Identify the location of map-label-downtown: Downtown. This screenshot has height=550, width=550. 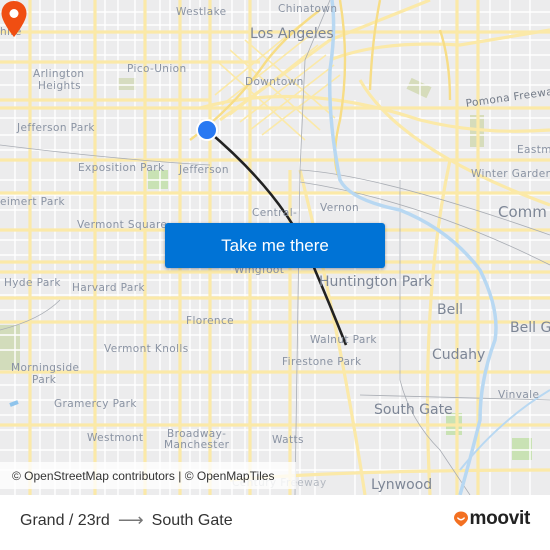
(274, 82).